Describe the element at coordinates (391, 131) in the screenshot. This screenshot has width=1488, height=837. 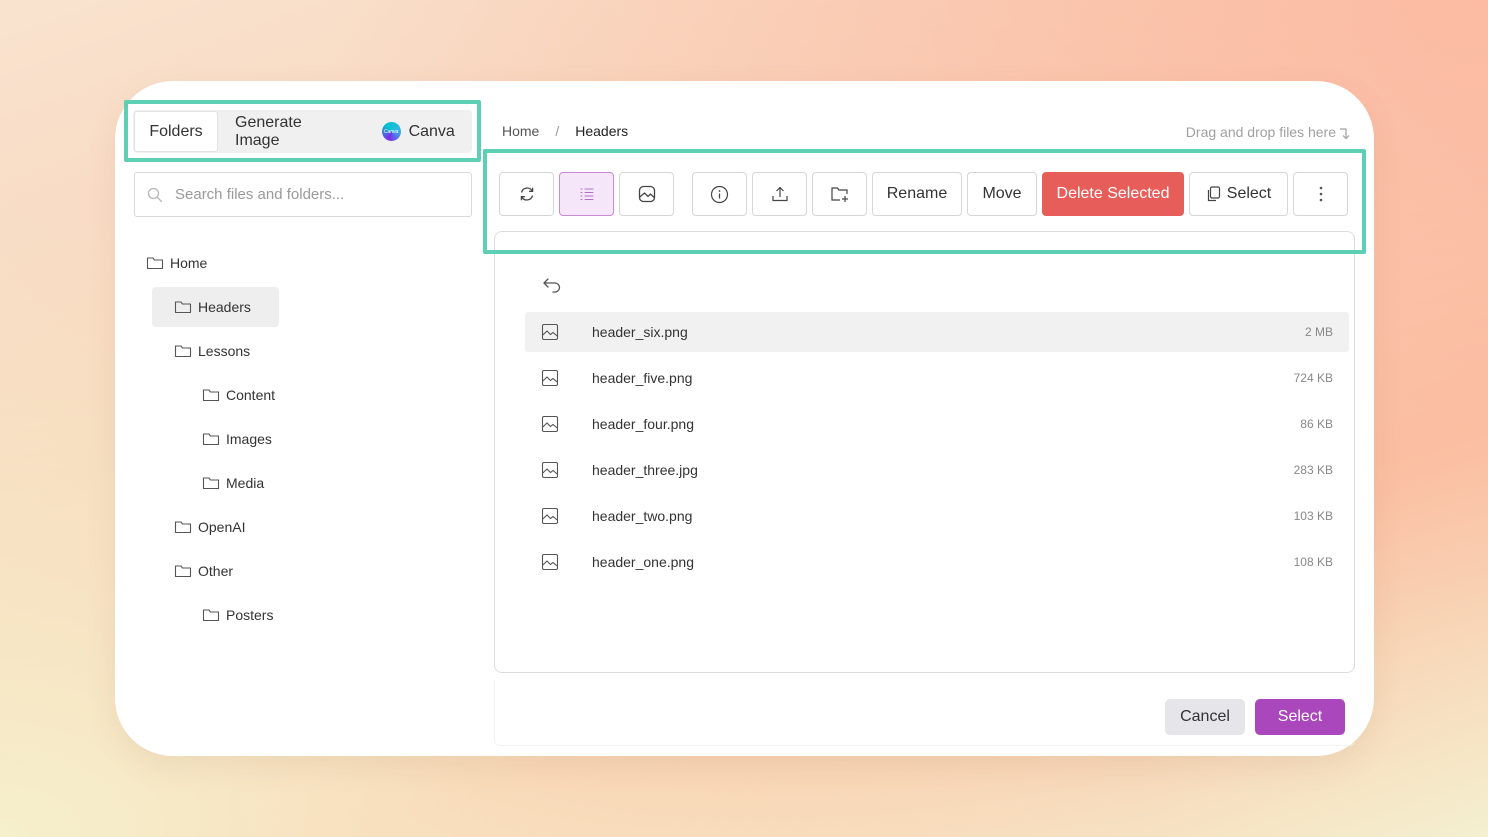
I see `canva-logo-icon: Canva` at that location.